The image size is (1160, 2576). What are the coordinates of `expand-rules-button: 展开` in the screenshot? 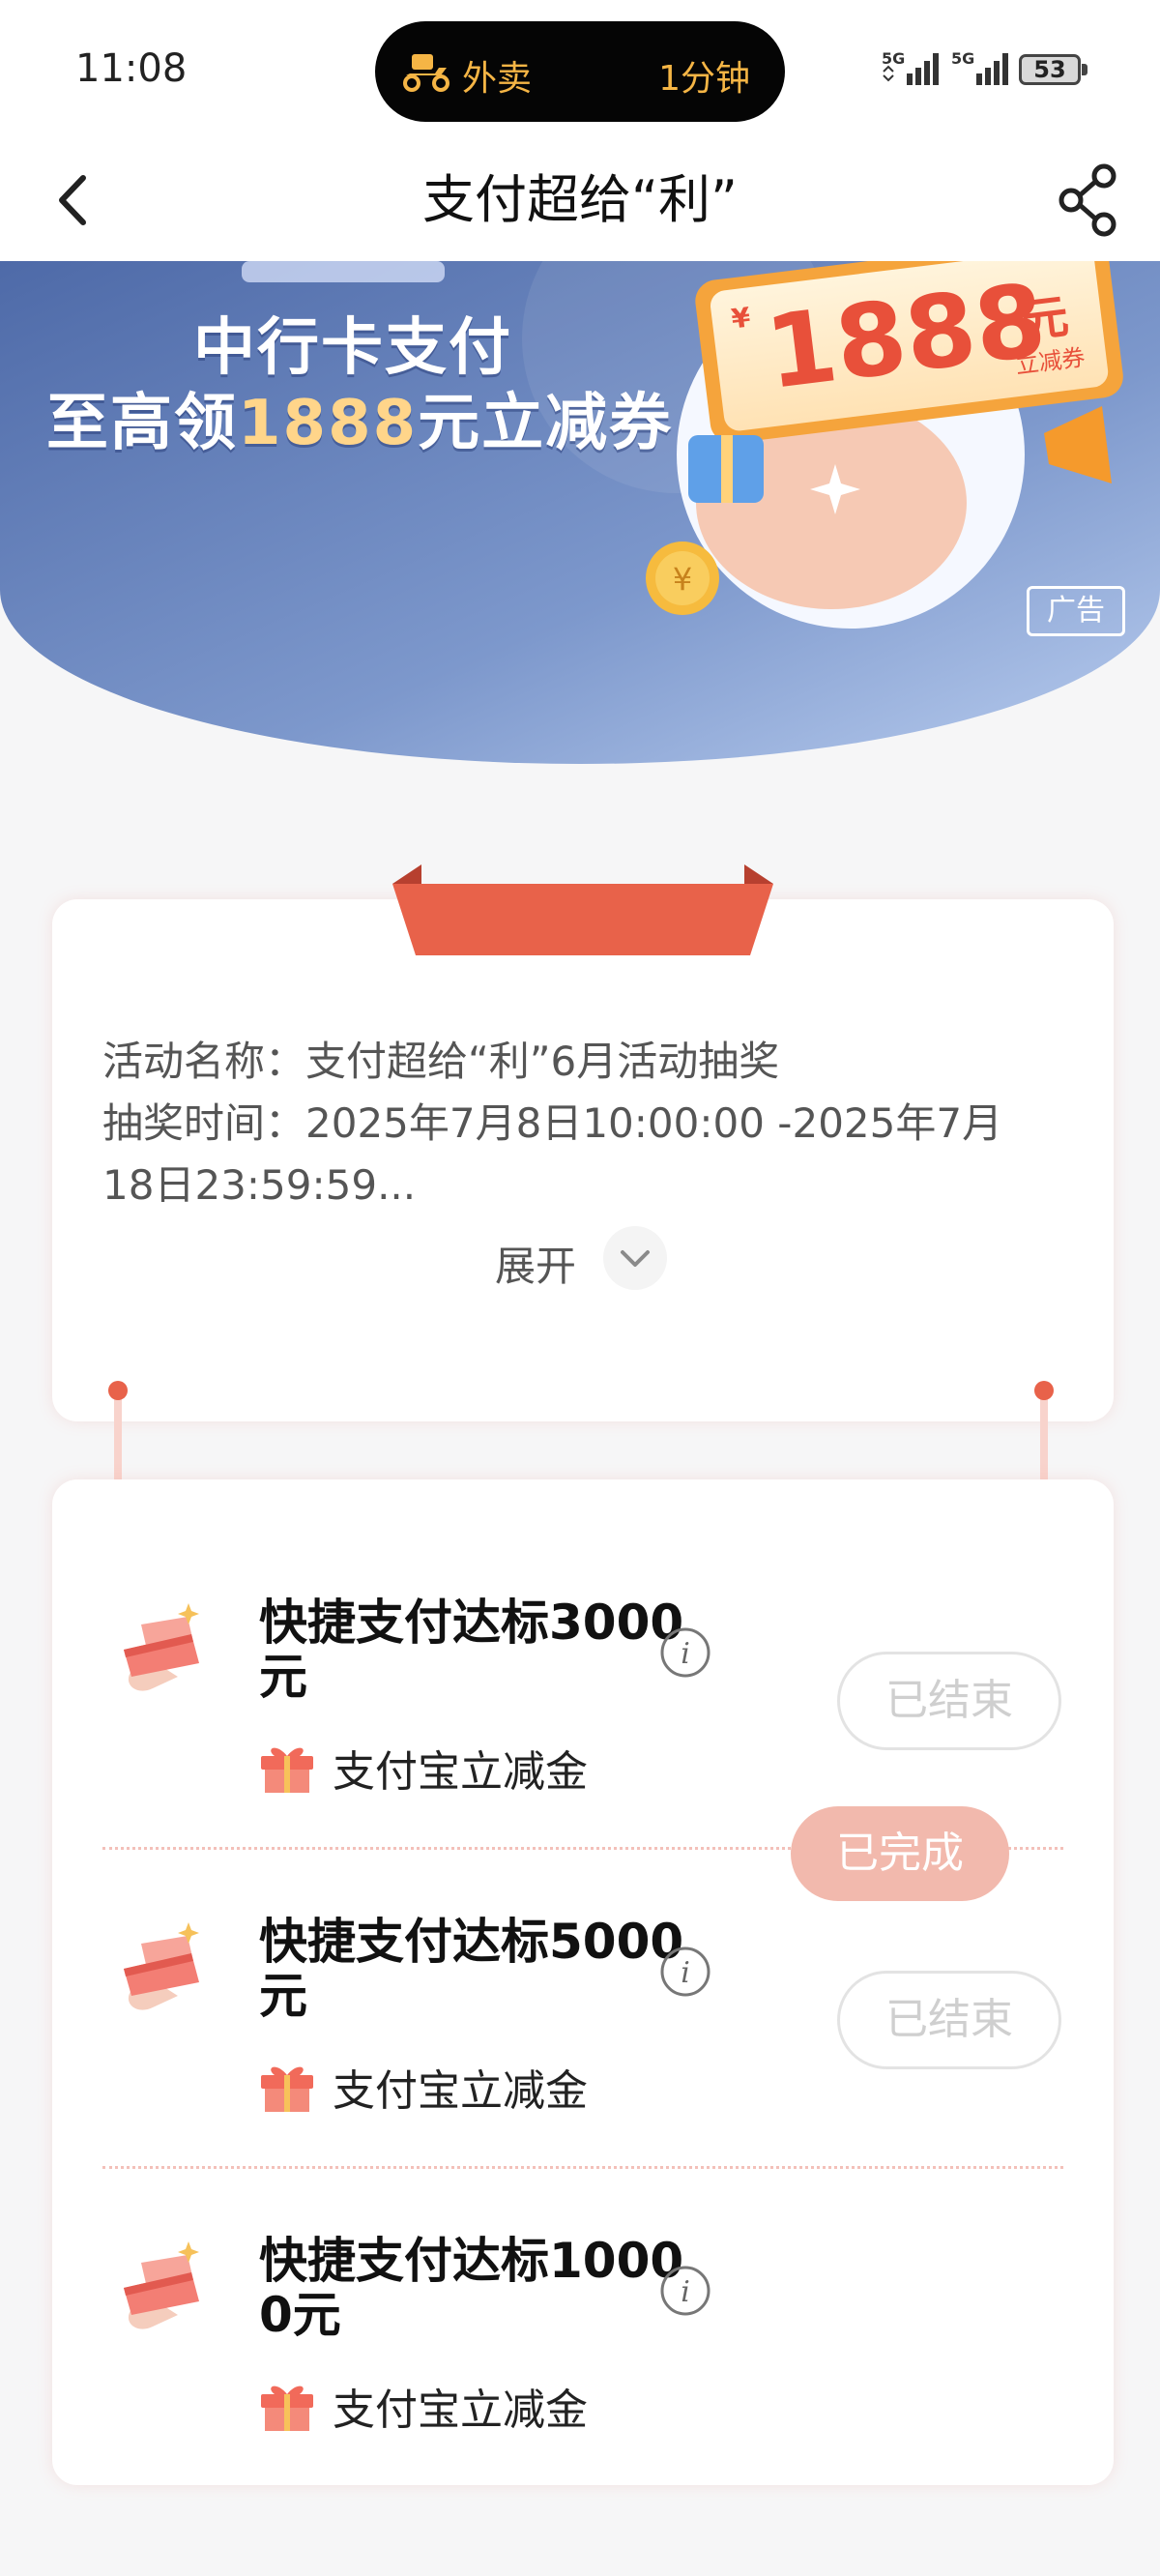 It's located at (583, 1260).